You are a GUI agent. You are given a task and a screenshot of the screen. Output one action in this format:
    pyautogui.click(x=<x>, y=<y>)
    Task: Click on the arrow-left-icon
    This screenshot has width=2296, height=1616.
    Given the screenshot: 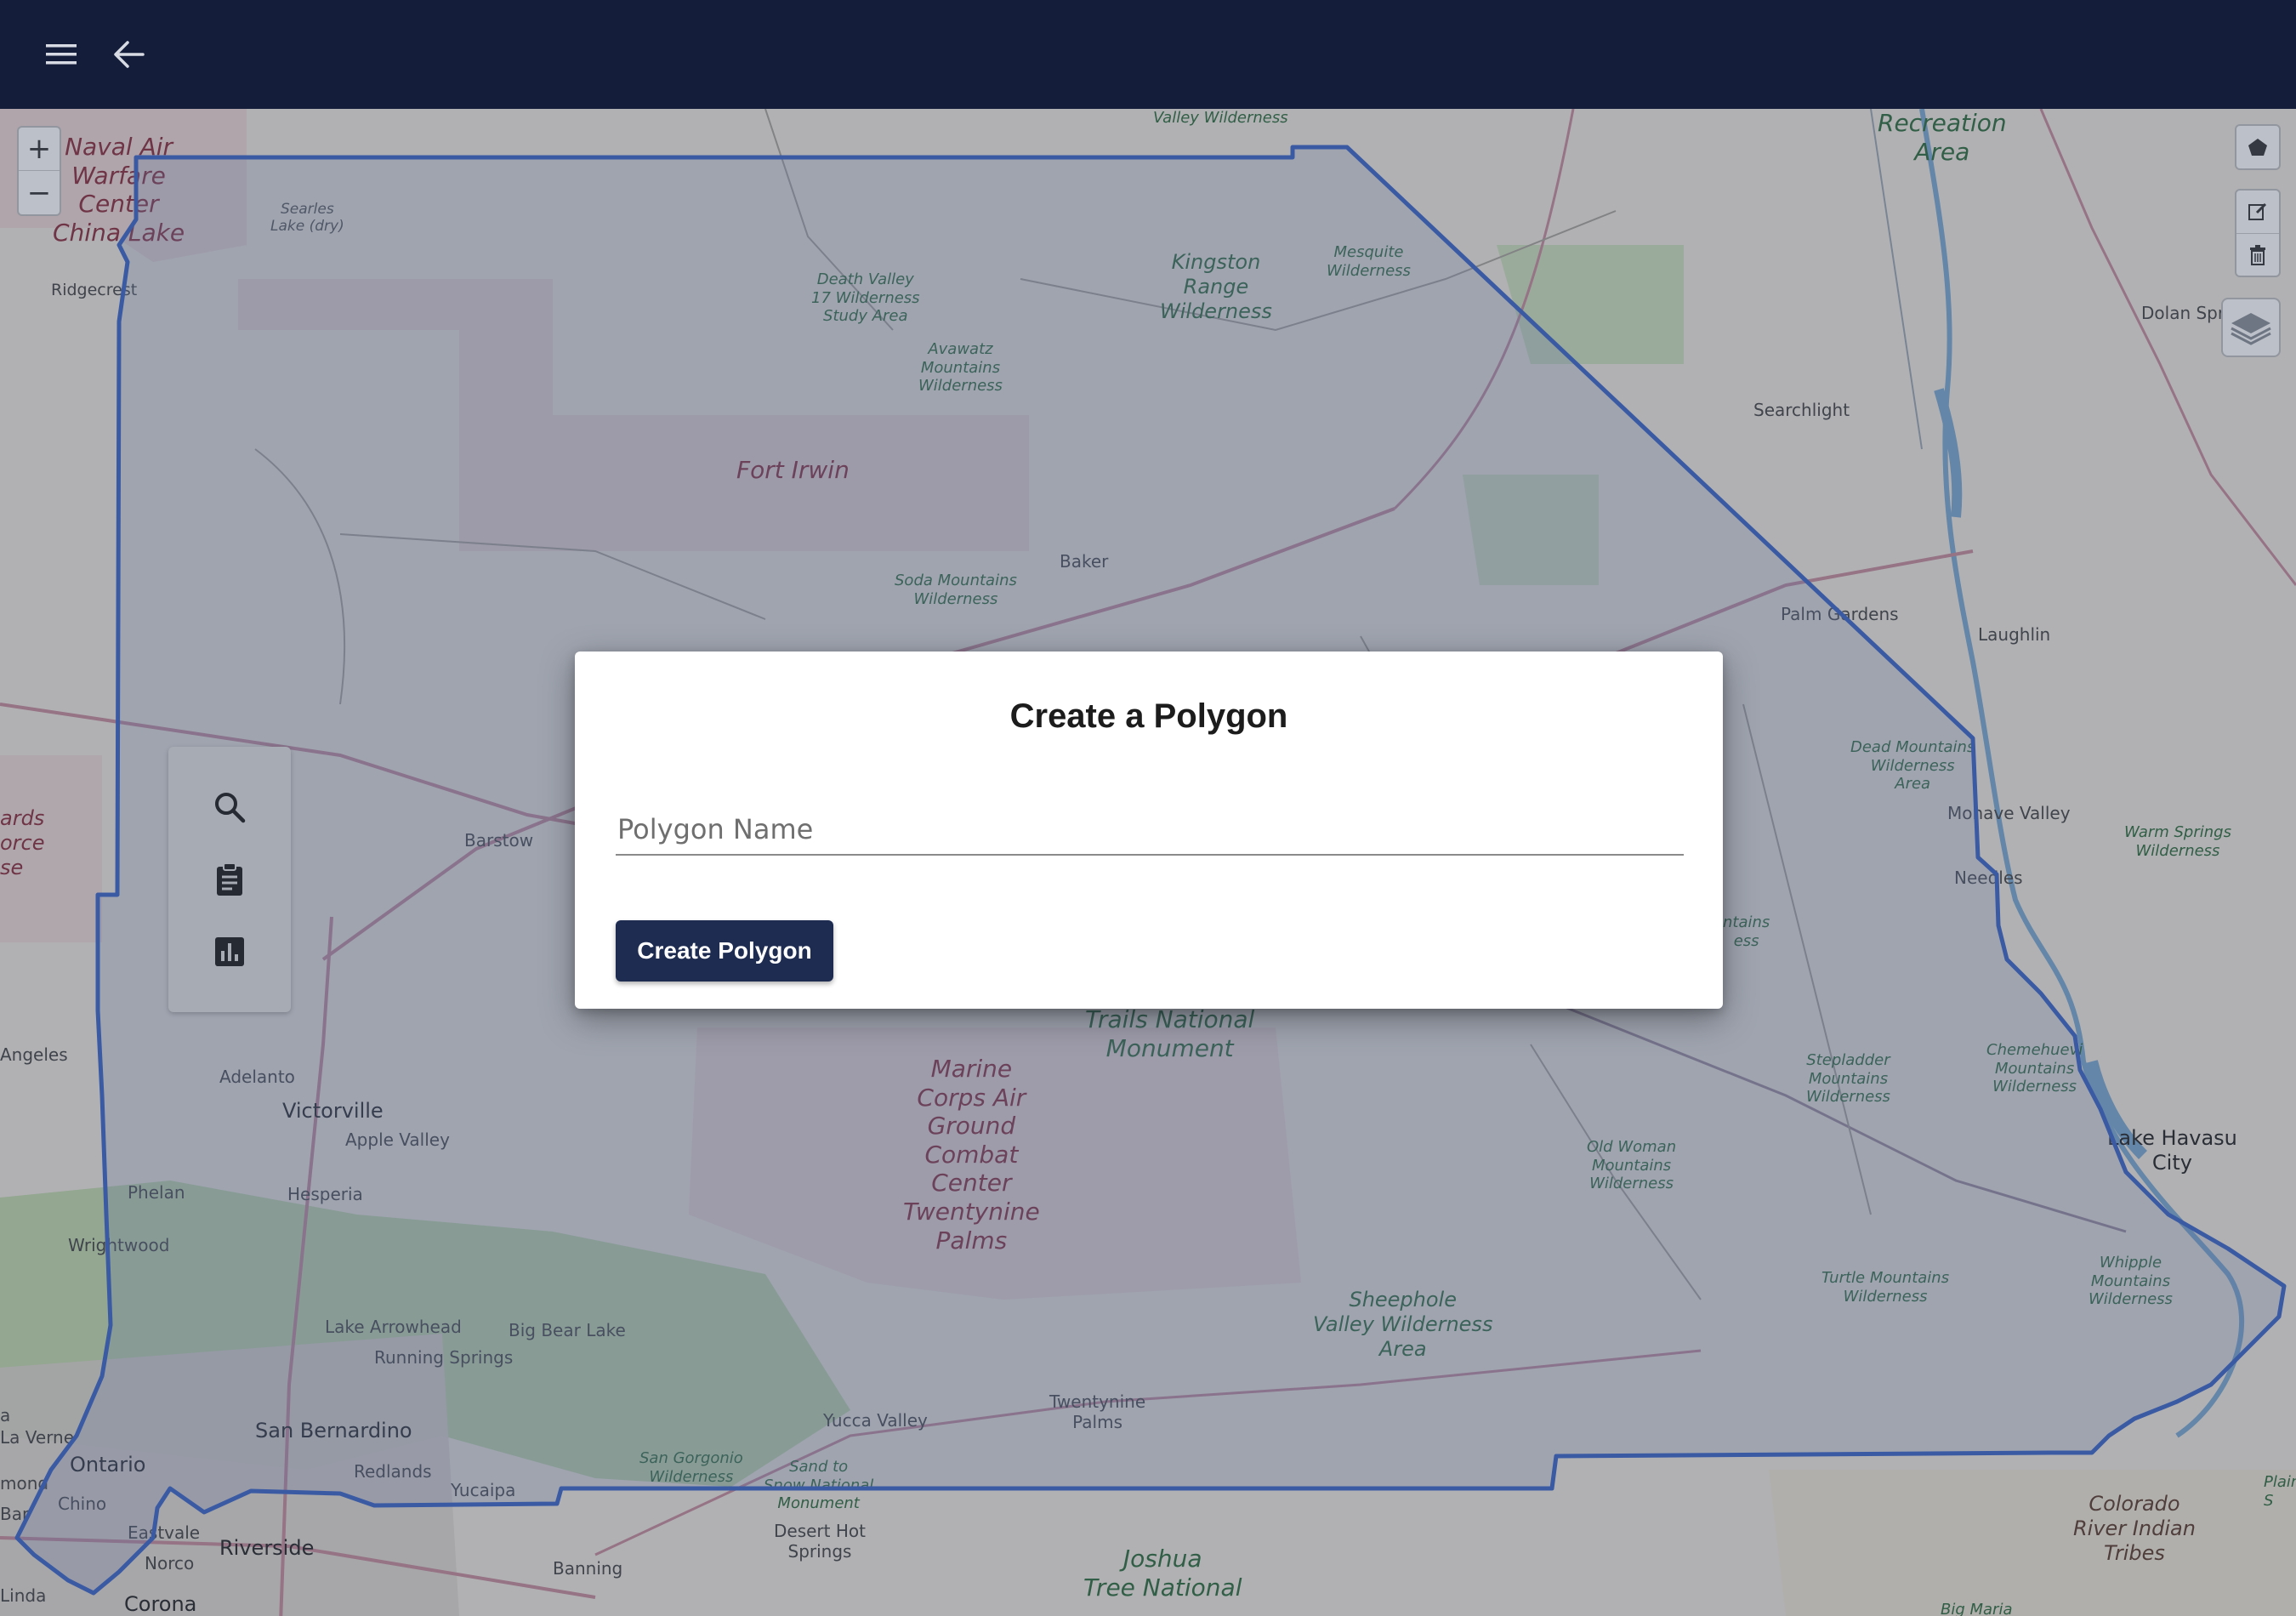 What is the action you would take?
    pyautogui.click(x=129, y=54)
    